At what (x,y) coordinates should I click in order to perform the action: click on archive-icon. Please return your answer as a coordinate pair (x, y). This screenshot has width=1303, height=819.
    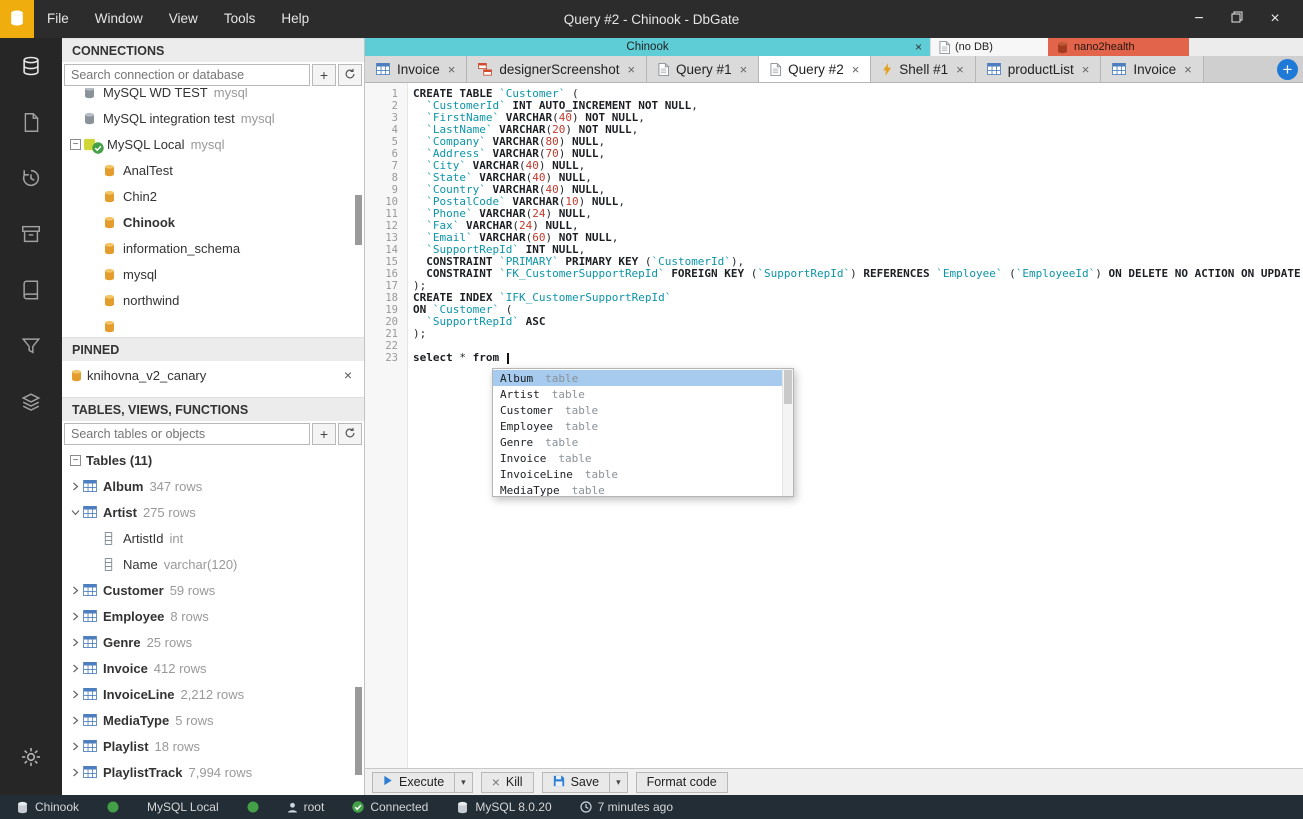
    Looking at the image, I should click on (31, 234).